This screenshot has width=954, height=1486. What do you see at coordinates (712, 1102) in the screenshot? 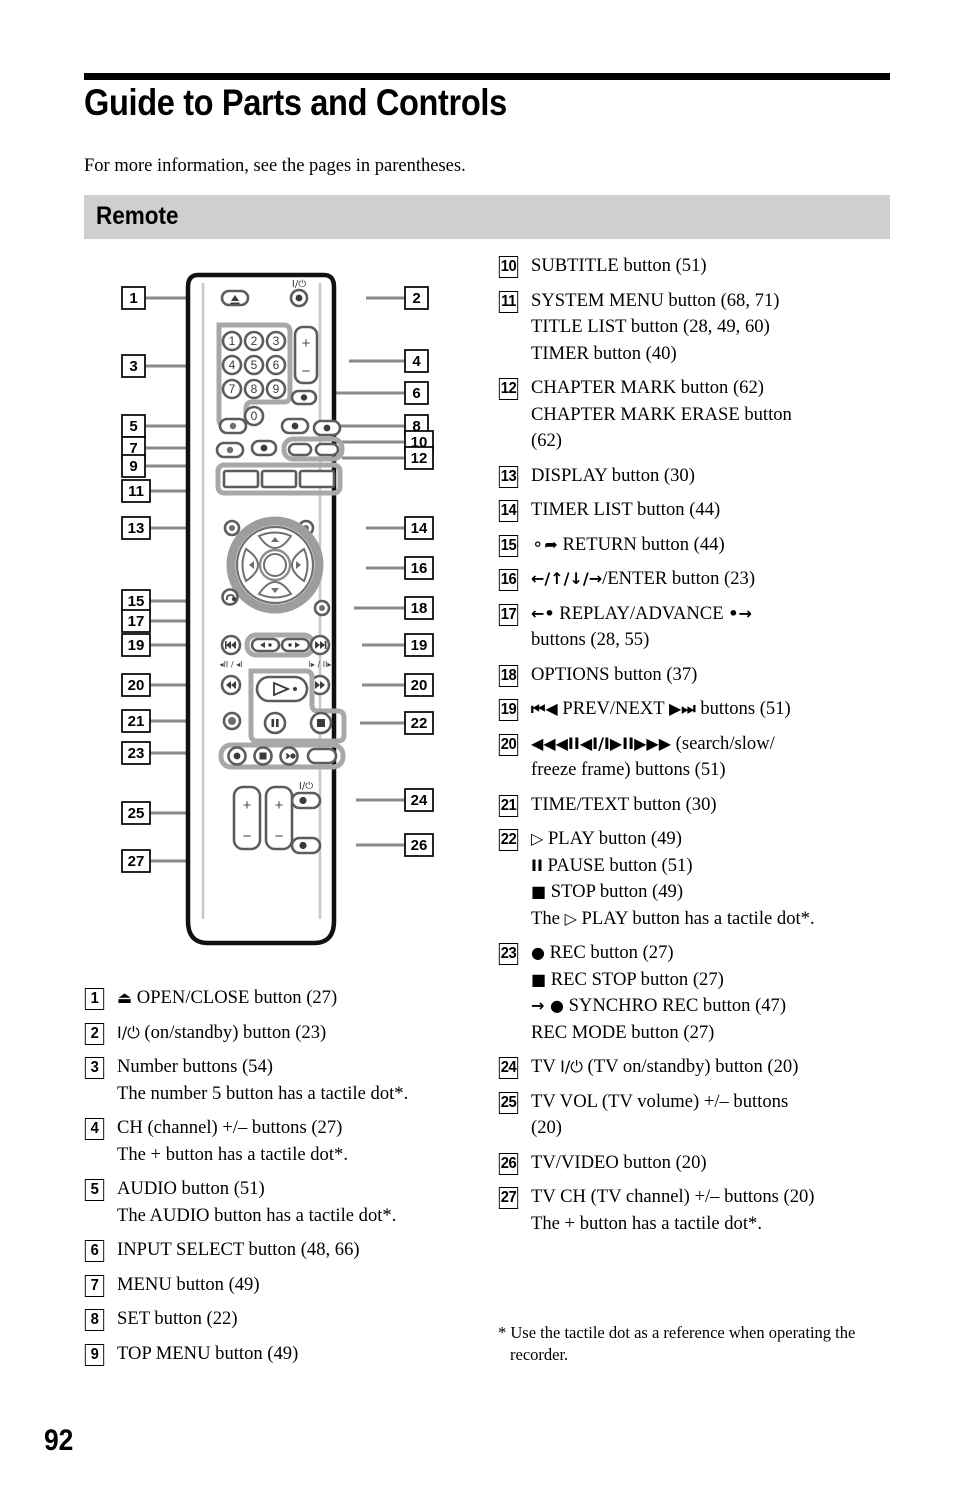
I see `parts-list-line: TV VOL (TV volume) +/– buttons` at bounding box center [712, 1102].